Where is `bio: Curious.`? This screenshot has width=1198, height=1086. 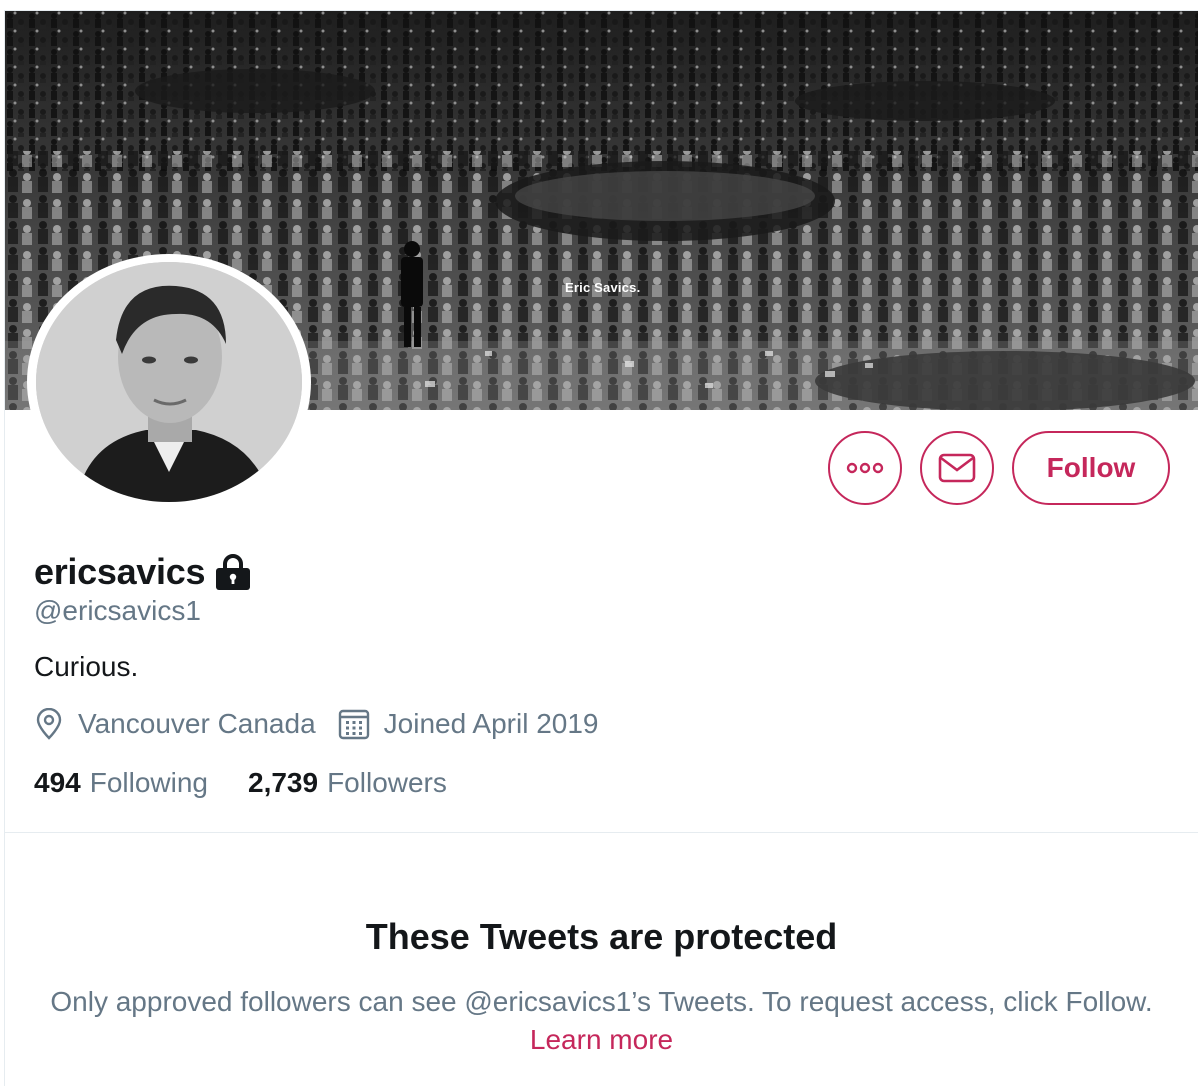
bio: Curious. is located at coordinates (86, 666).